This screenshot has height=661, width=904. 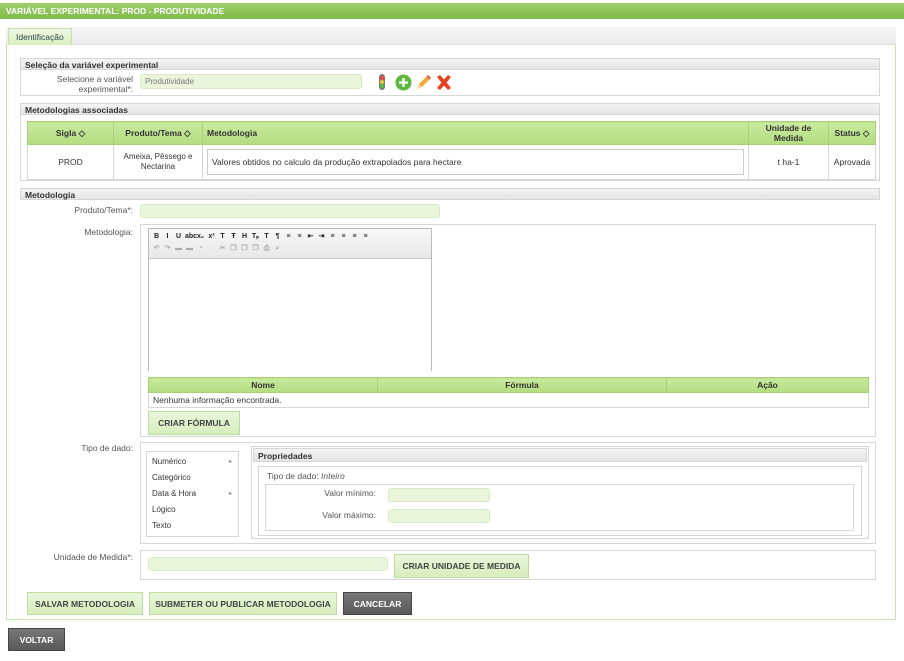 What do you see at coordinates (50, 195) in the screenshot?
I see `section-title: Metodologia` at bounding box center [50, 195].